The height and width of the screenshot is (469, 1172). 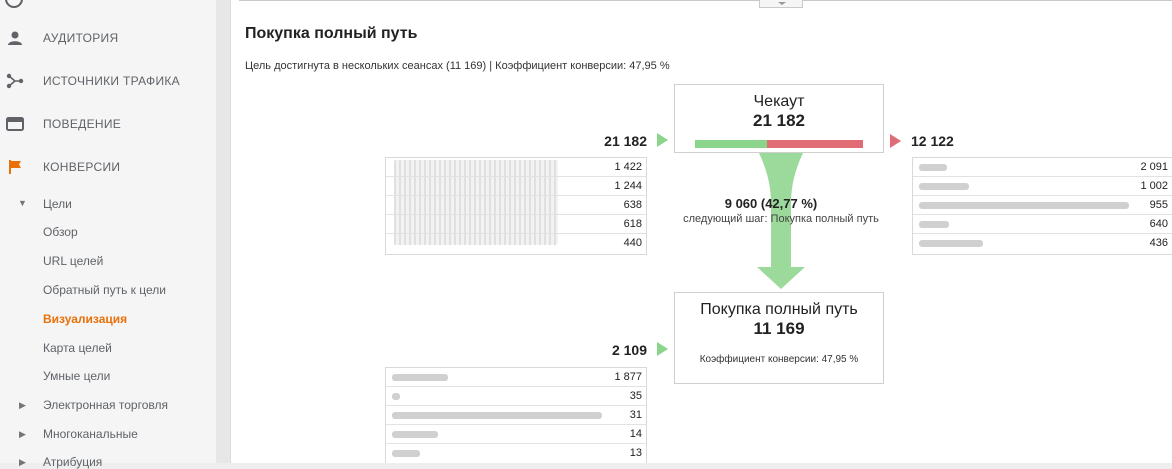 What do you see at coordinates (82, 167) in the screenshot?
I see `sidebar-item-label: Конверсии` at bounding box center [82, 167].